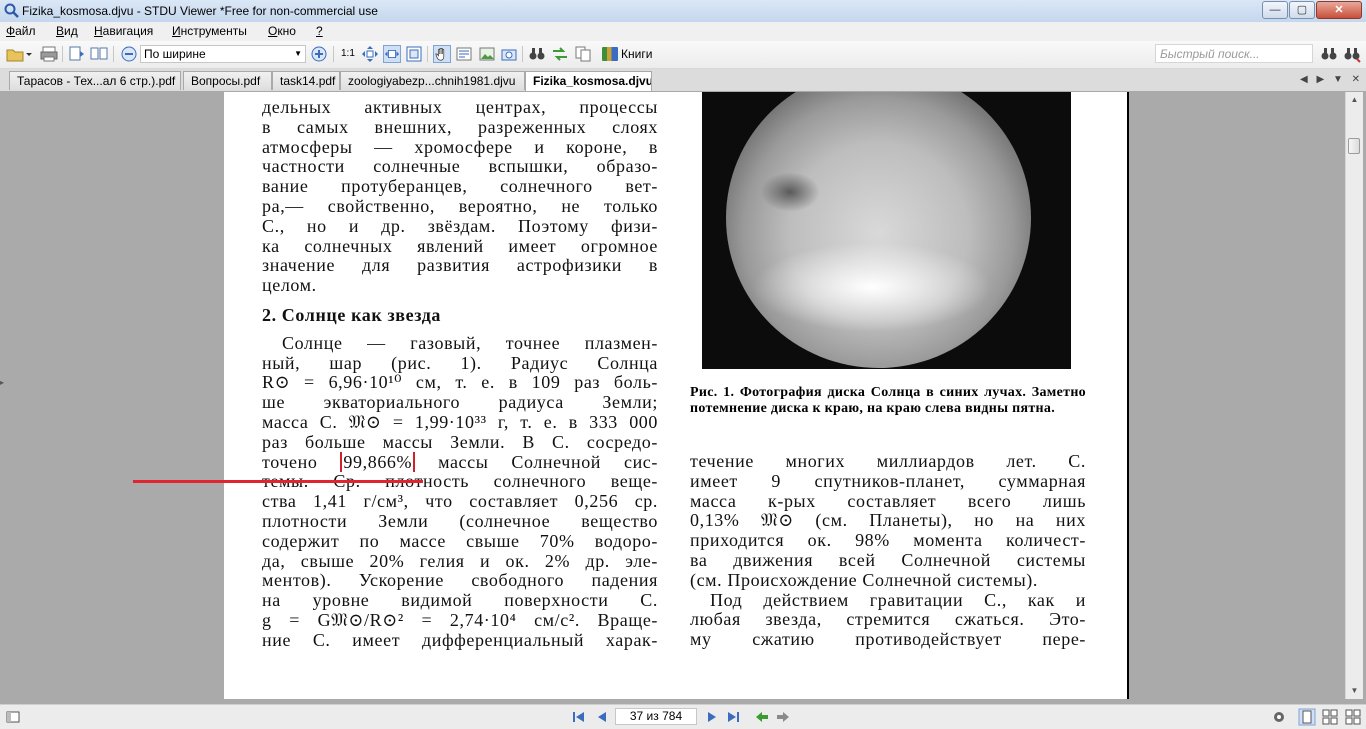 The width and height of the screenshot is (1366, 729). I want to click on settings-gear-icon, so click(1279, 717).